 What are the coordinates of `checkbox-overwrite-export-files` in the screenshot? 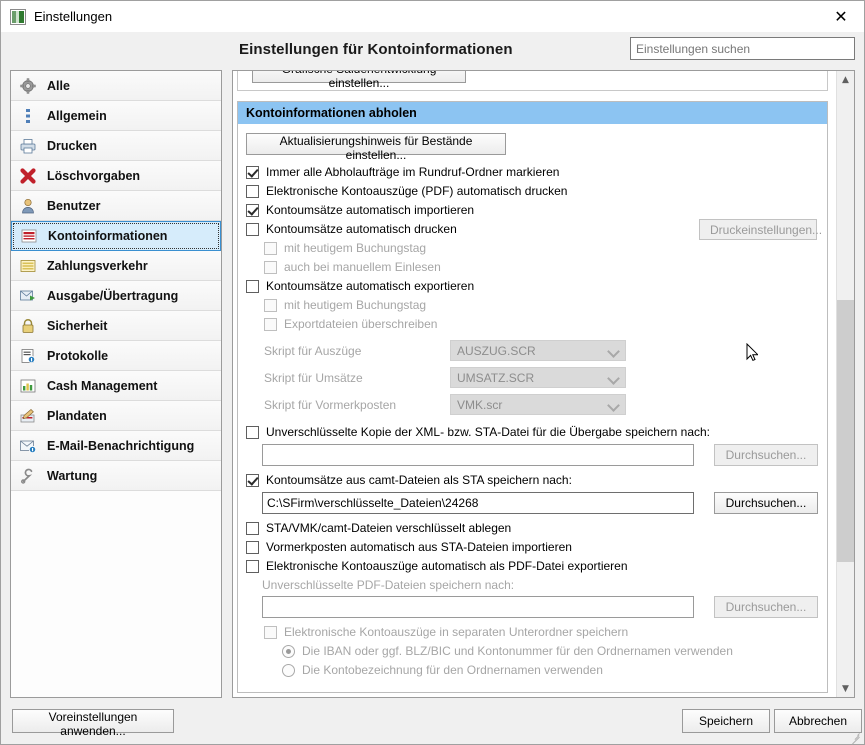 It's located at (270, 324).